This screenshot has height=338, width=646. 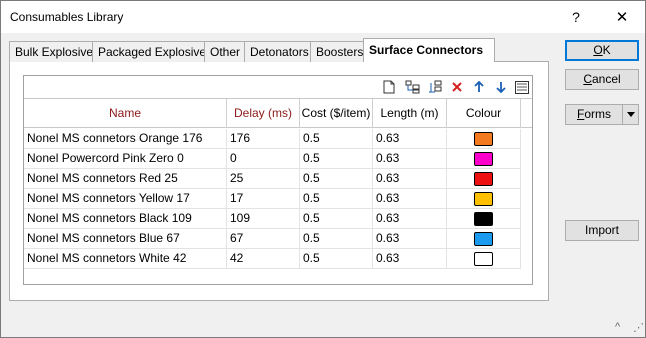 What do you see at coordinates (263, 138) in the screenshot?
I see `cell-delay: 176` at bounding box center [263, 138].